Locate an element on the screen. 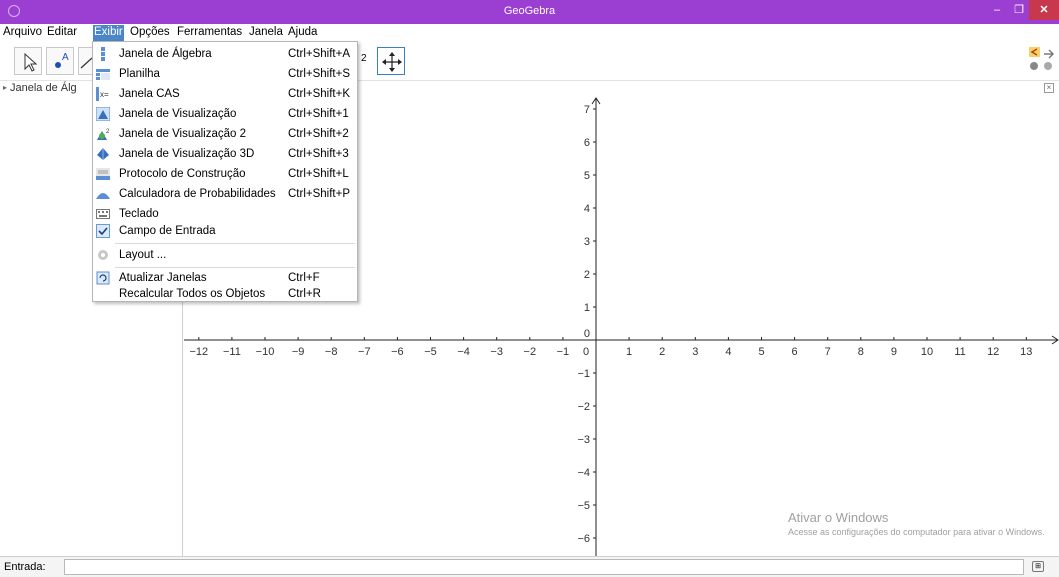 The height and width of the screenshot is (577, 1059). x-tick-label: −3 is located at coordinates (496, 352).